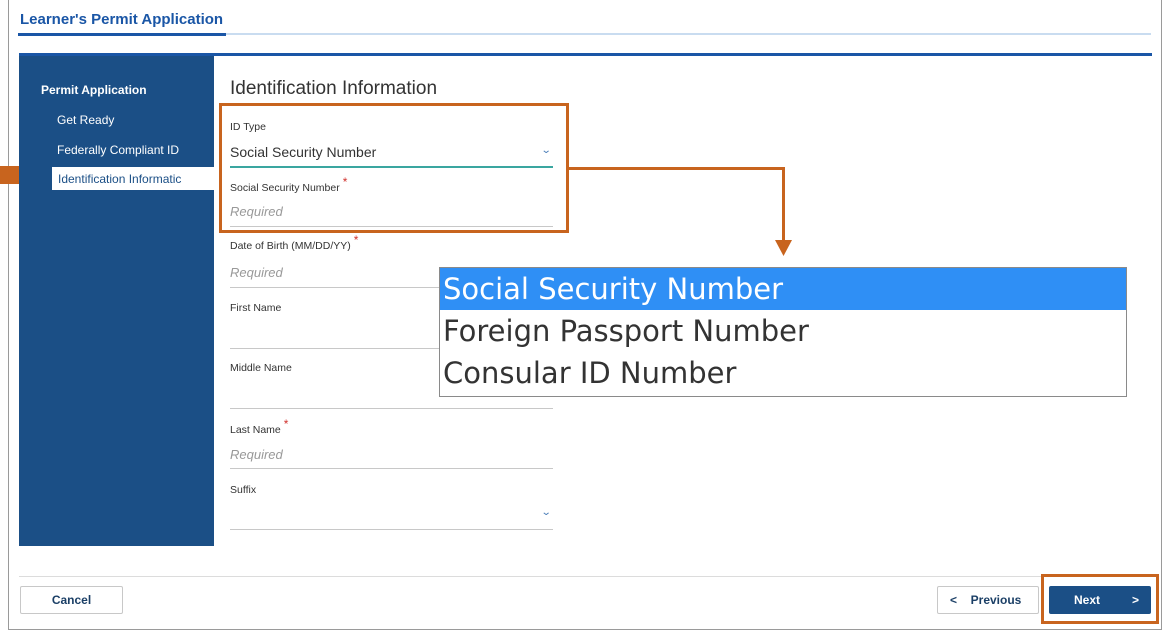 The image size is (1162, 630). What do you see at coordinates (85, 120) in the screenshot?
I see `sidebar-item-get-ready: Get Ready` at bounding box center [85, 120].